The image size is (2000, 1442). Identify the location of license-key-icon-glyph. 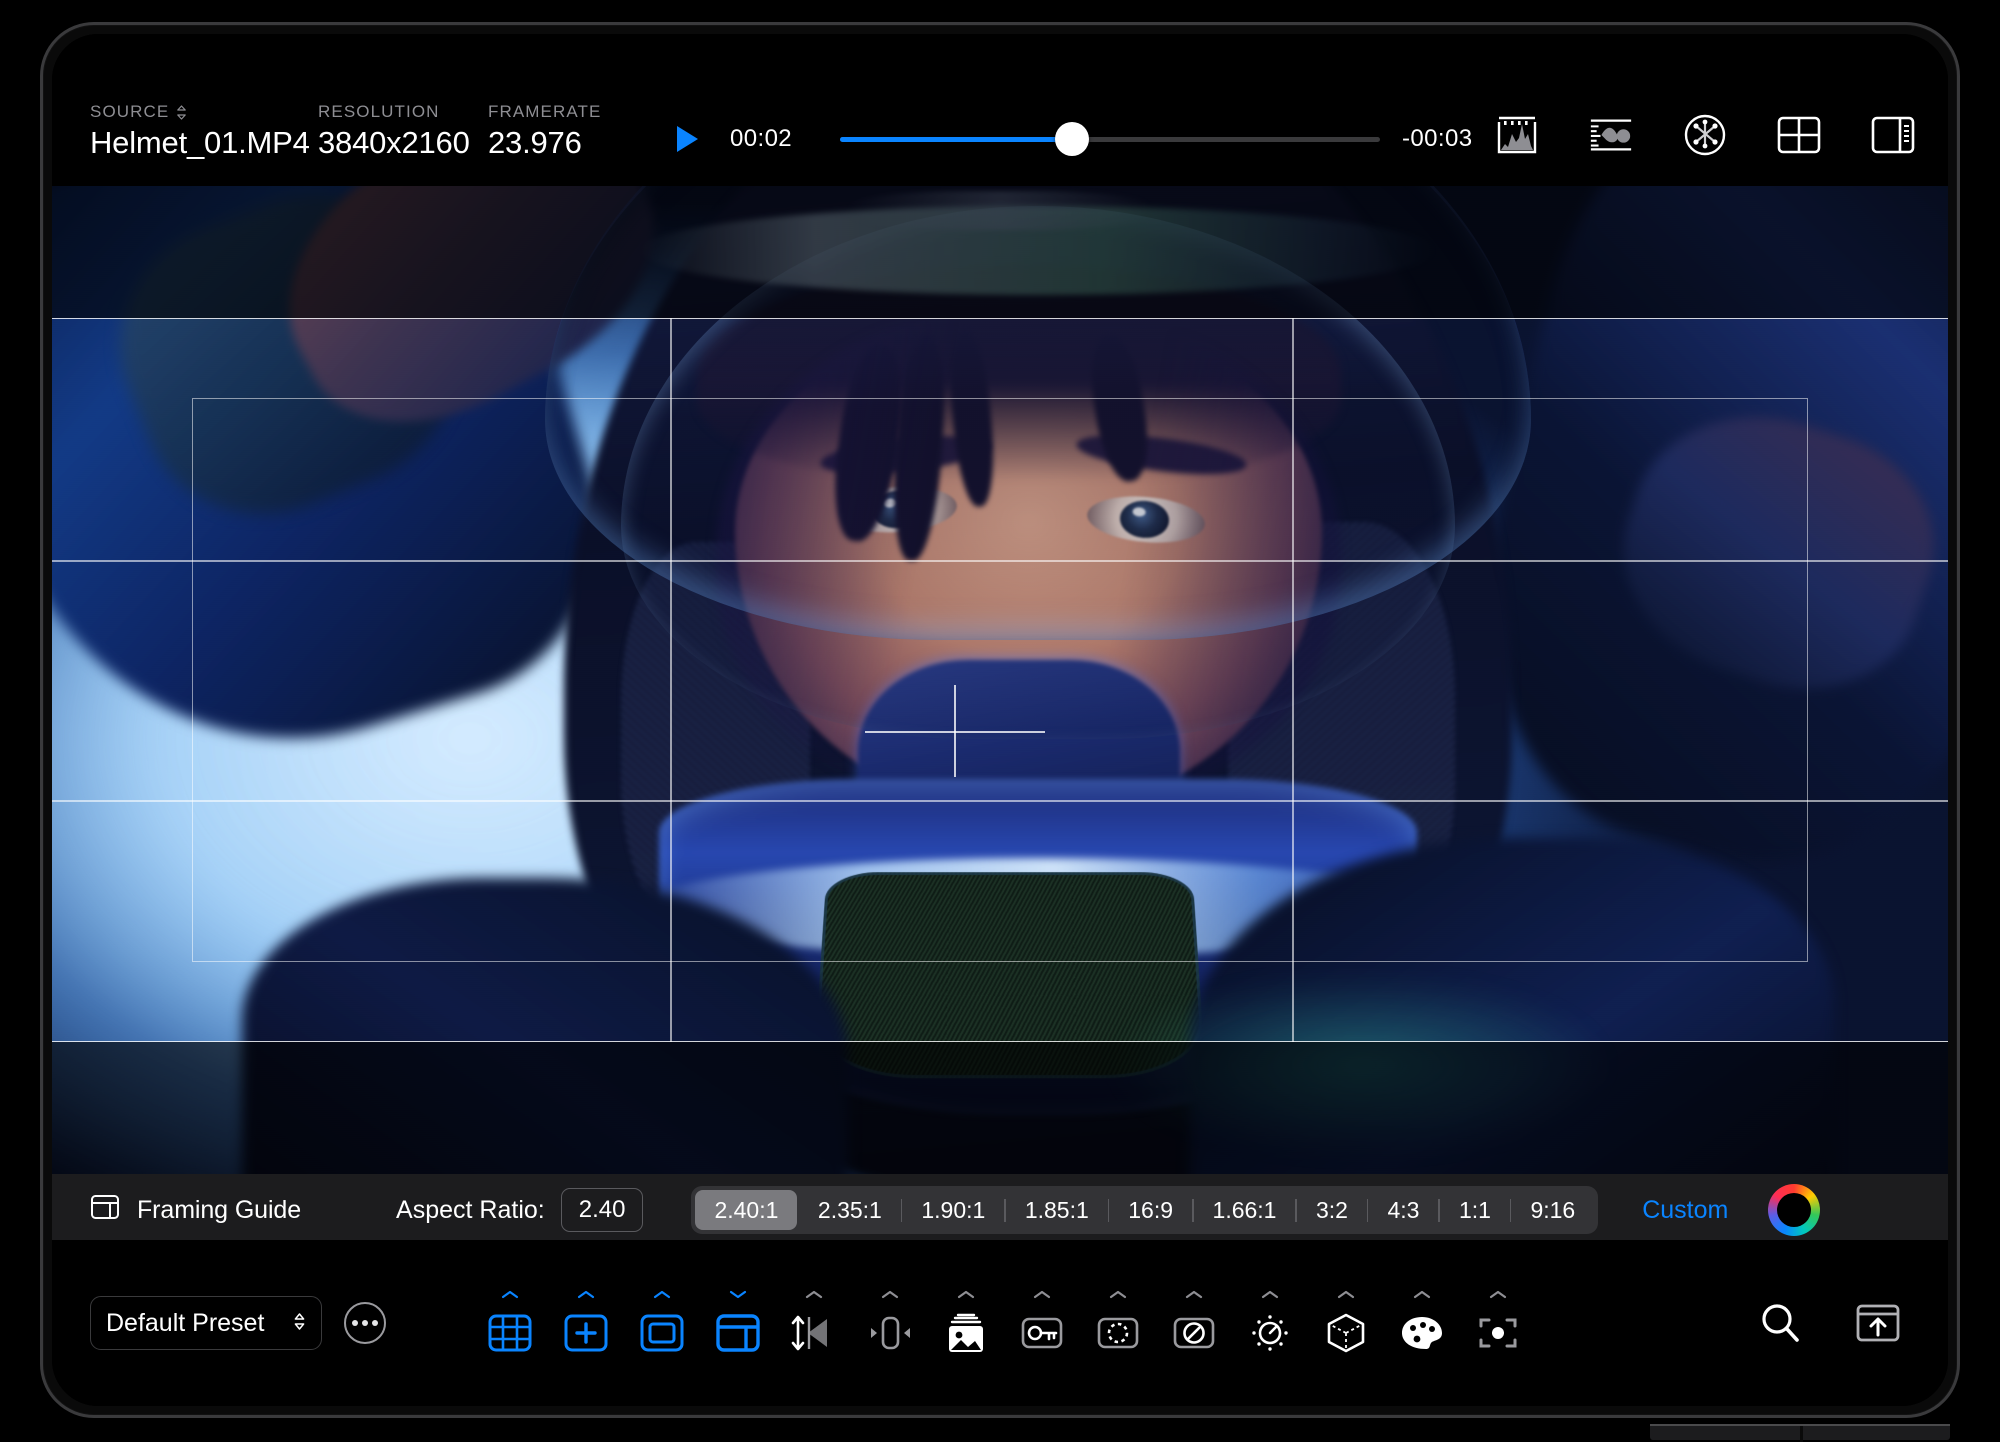
(1042, 1333).